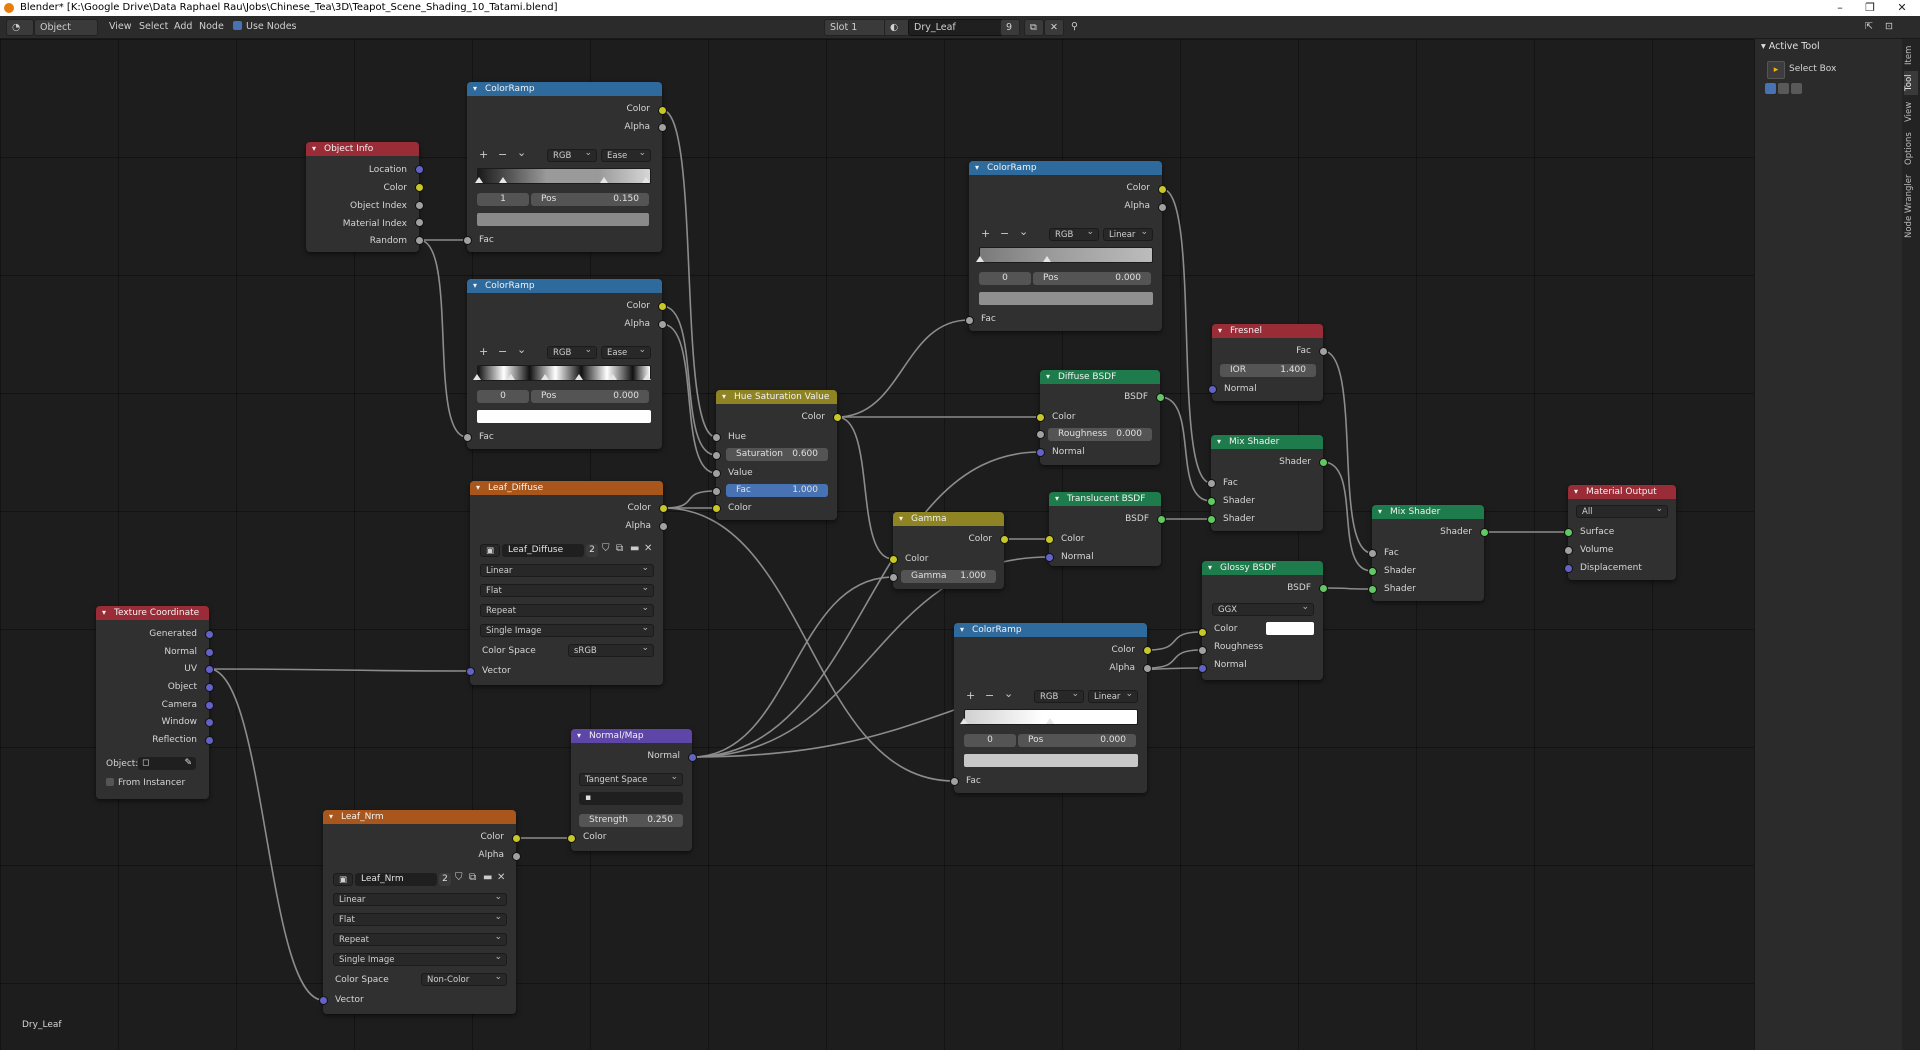  Describe the element at coordinates (1830, 46) in the screenshot. I see `active-tool-header: ▾ Active Tool` at that location.